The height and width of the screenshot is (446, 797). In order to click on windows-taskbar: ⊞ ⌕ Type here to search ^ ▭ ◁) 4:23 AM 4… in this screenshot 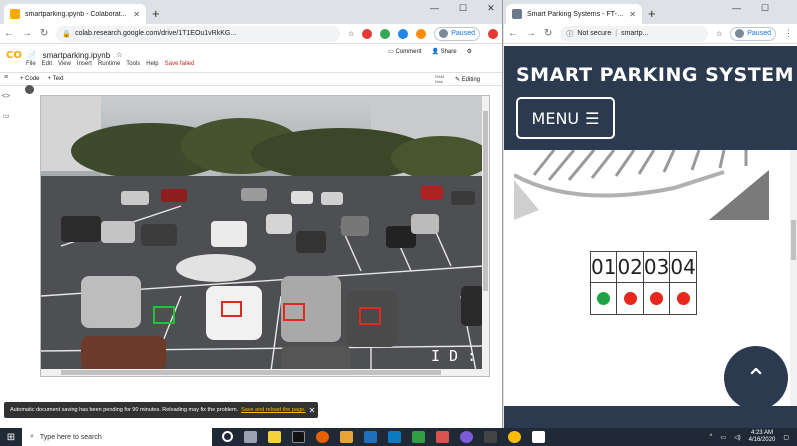, I will do `click(398, 437)`.